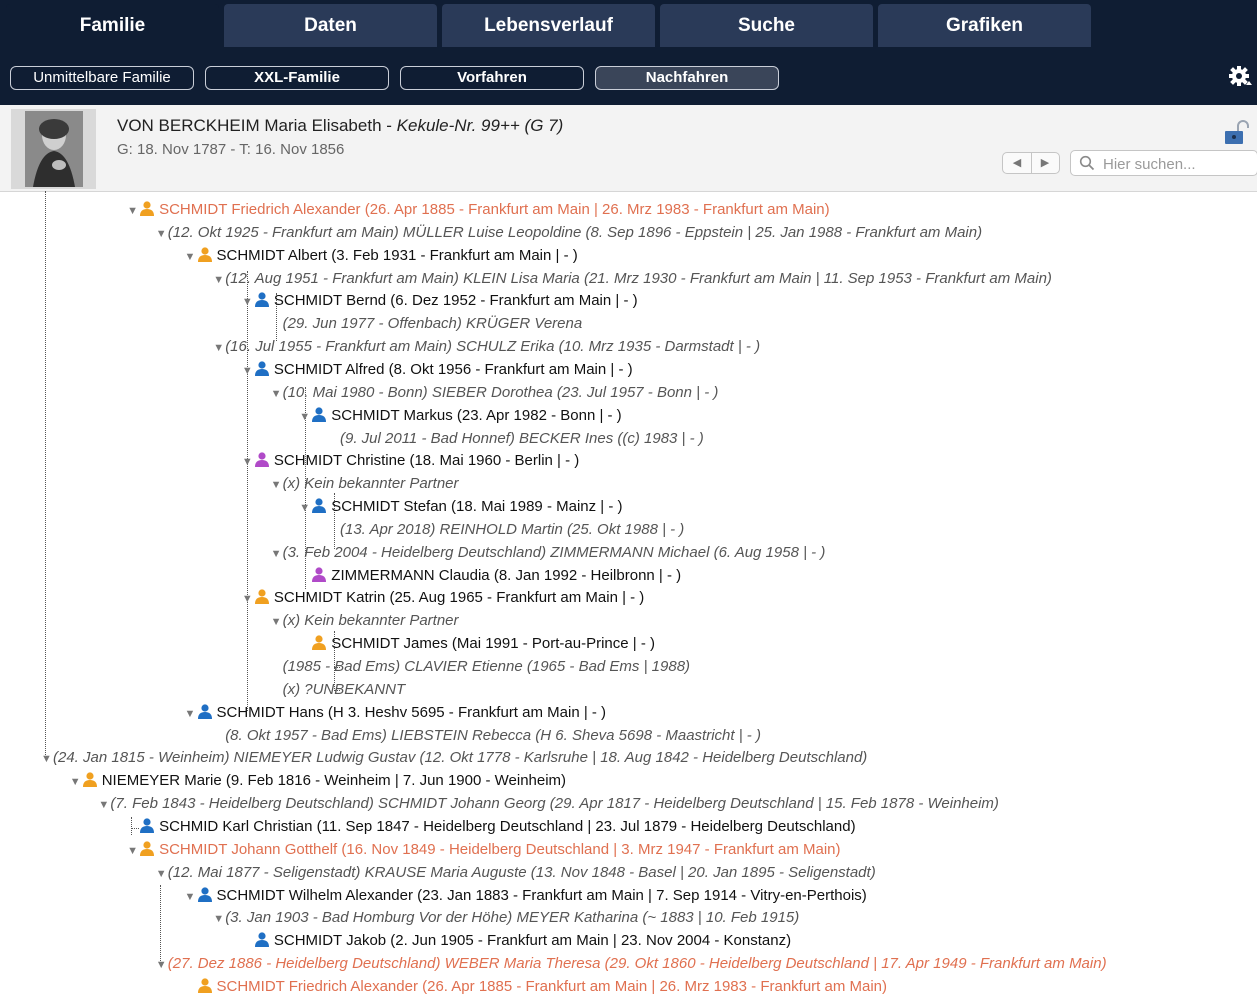 The width and height of the screenshot is (1257, 999). What do you see at coordinates (1178, 164) in the screenshot?
I see `search-input` at bounding box center [1178, 164].